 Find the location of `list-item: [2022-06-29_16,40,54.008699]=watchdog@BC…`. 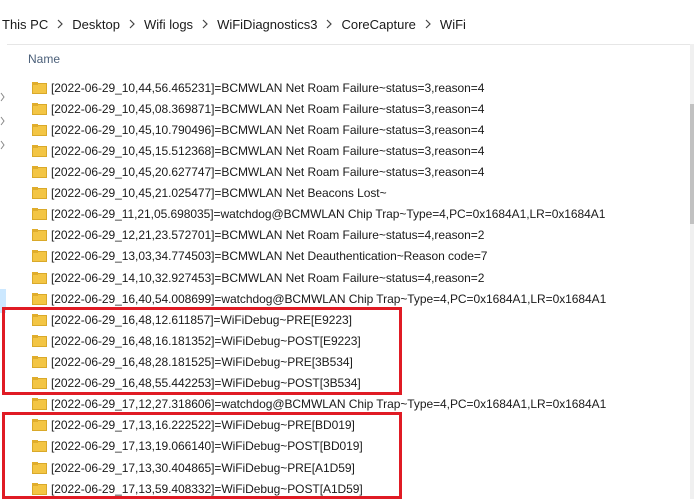

list-item: [2022-06-29_16,40,54.008699]=watchdog@BC… is located at coordinates (358, 298).